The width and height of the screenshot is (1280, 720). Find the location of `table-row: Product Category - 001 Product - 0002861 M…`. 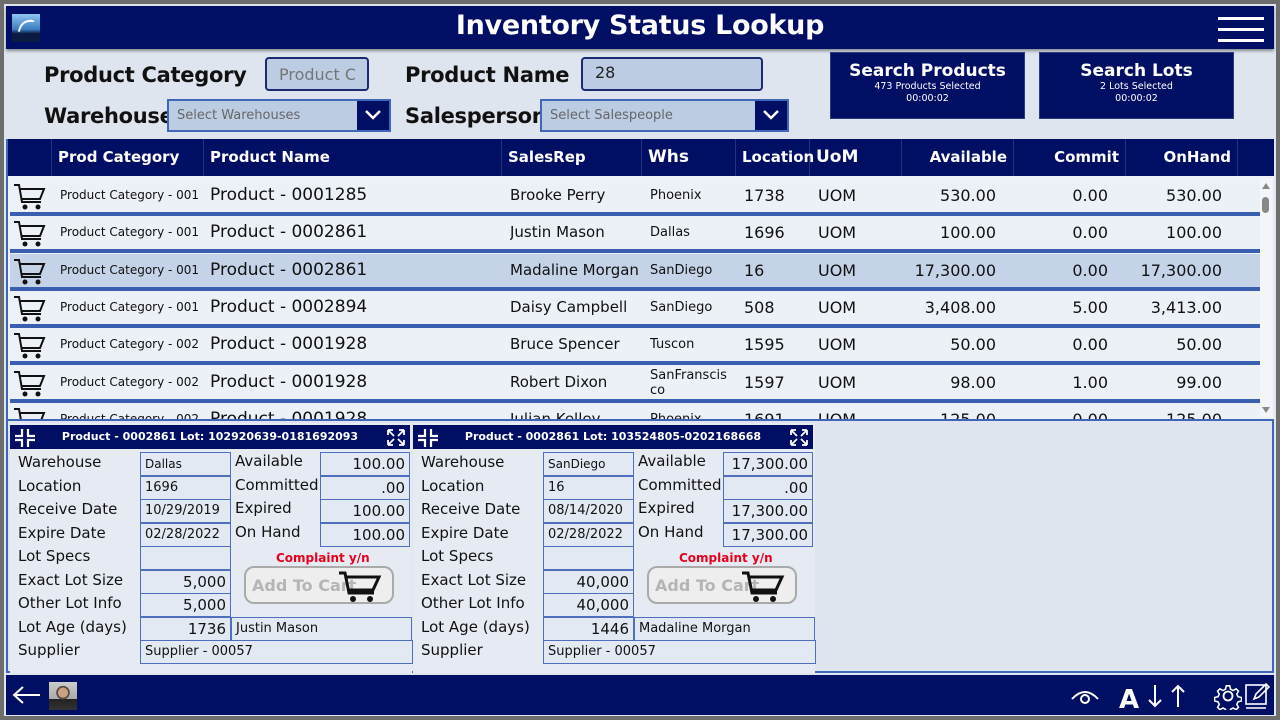

table-row: Product Category - 001 Product - 0002861 M… is located at coordinates (636, 272).